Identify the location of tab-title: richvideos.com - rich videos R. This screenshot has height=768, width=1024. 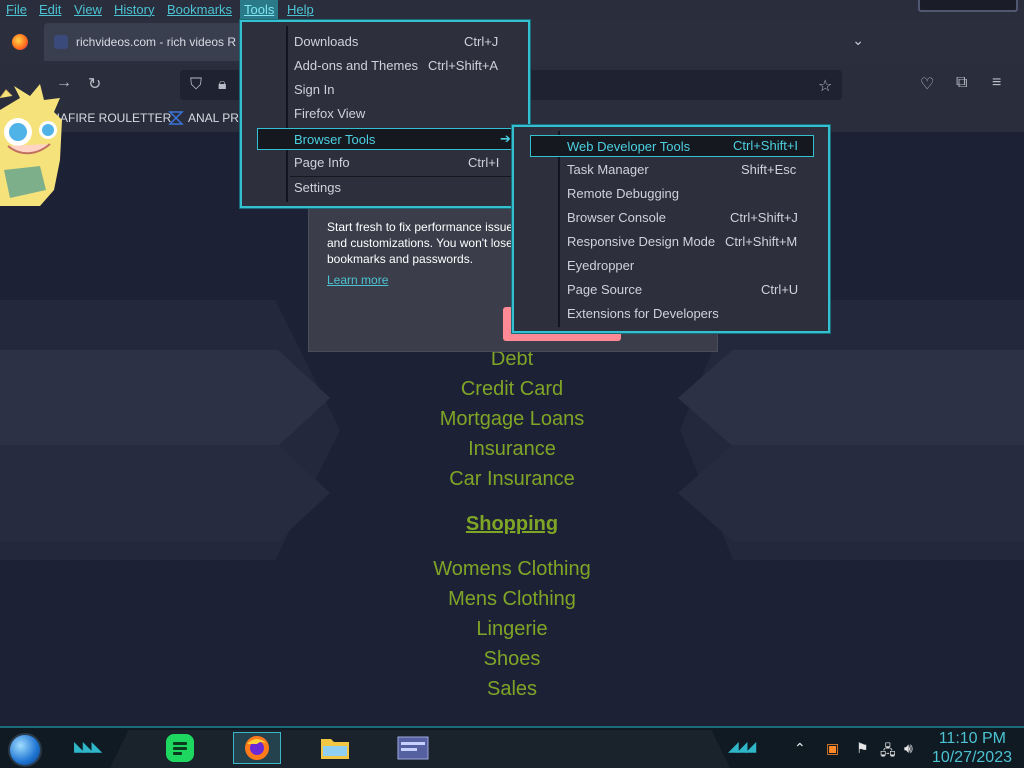
(156, 42).